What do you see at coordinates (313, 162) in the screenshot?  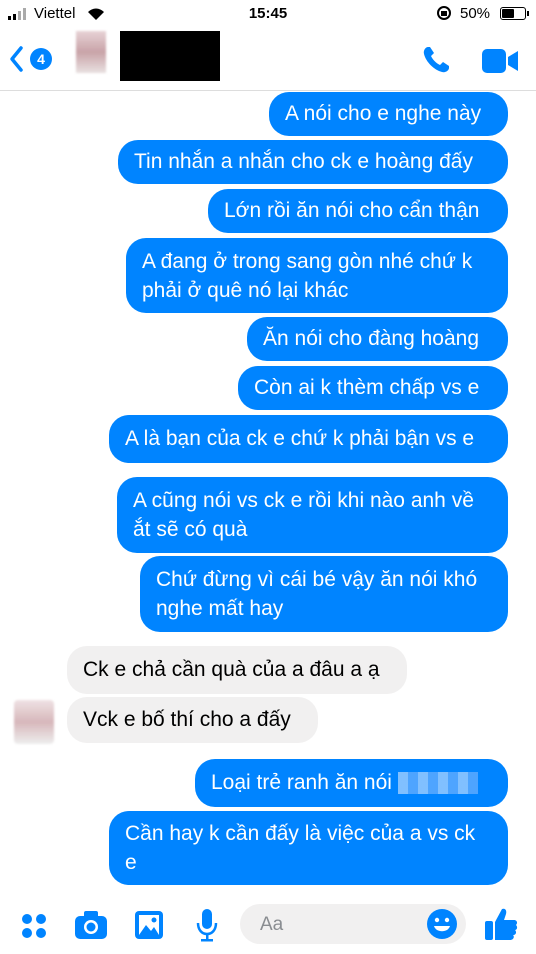 I see `message-bubble: Tin nhắn a nhắn cho ck e hoàng đấy` at bounding box center [313, 162].